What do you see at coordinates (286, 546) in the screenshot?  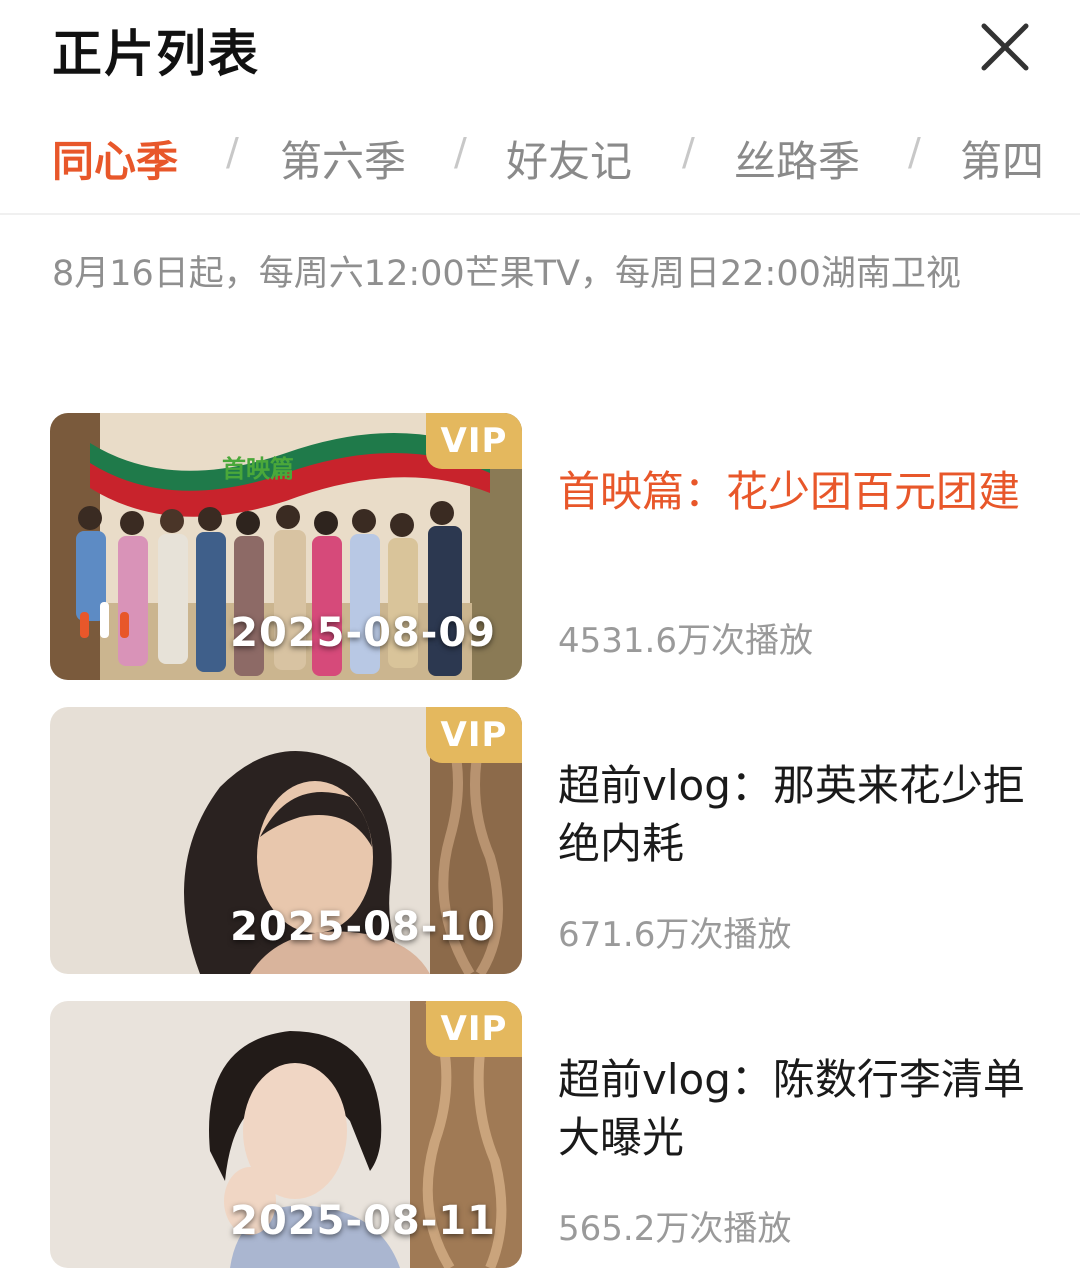 I see `episode-thumbnail: 首映篇 VIP 2025-08-09` at bounding box center [286, 546].